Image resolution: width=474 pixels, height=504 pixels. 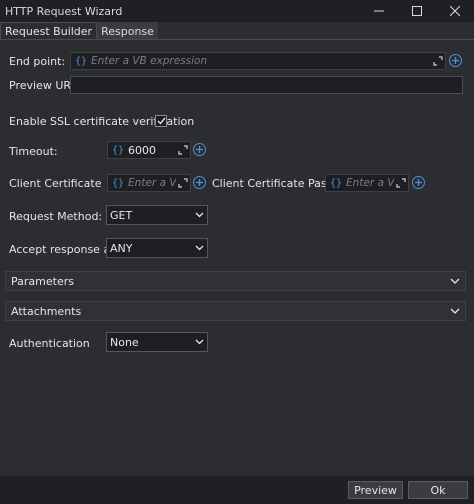 What do you see at coordinates (370, 183) in the screenshot?
I see `client-certificate-password-placeholder: Enter a VB` at bounding box center [370, 183].